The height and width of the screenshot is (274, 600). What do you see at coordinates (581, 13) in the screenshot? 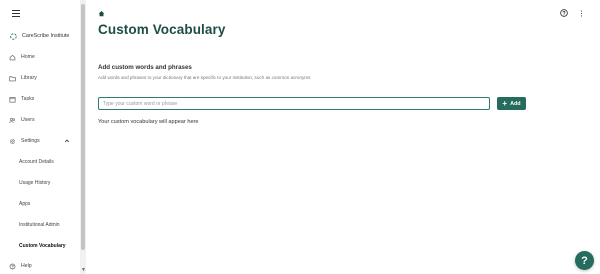
I see `kebab-menu-icon` at bounding box center [581, 13].